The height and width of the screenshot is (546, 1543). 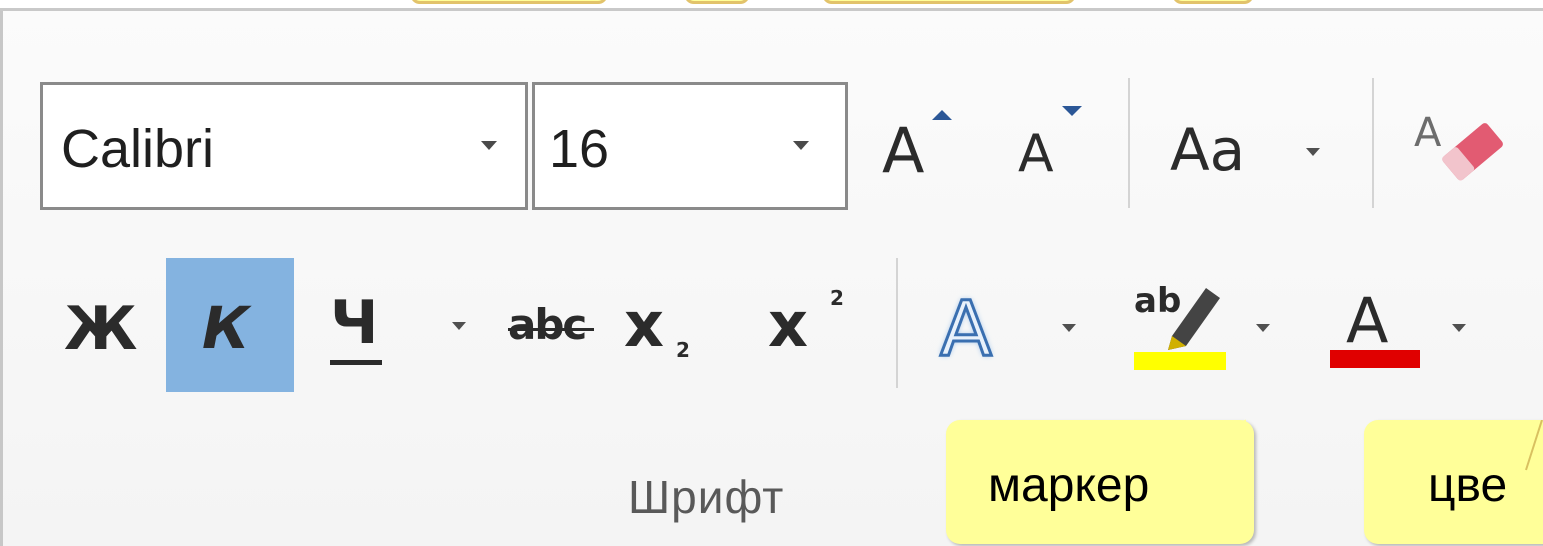 What do you see at coordinates (1428, 133) in the screenshot?
I see `svg-text: A` at bounding box center [1428, 133].